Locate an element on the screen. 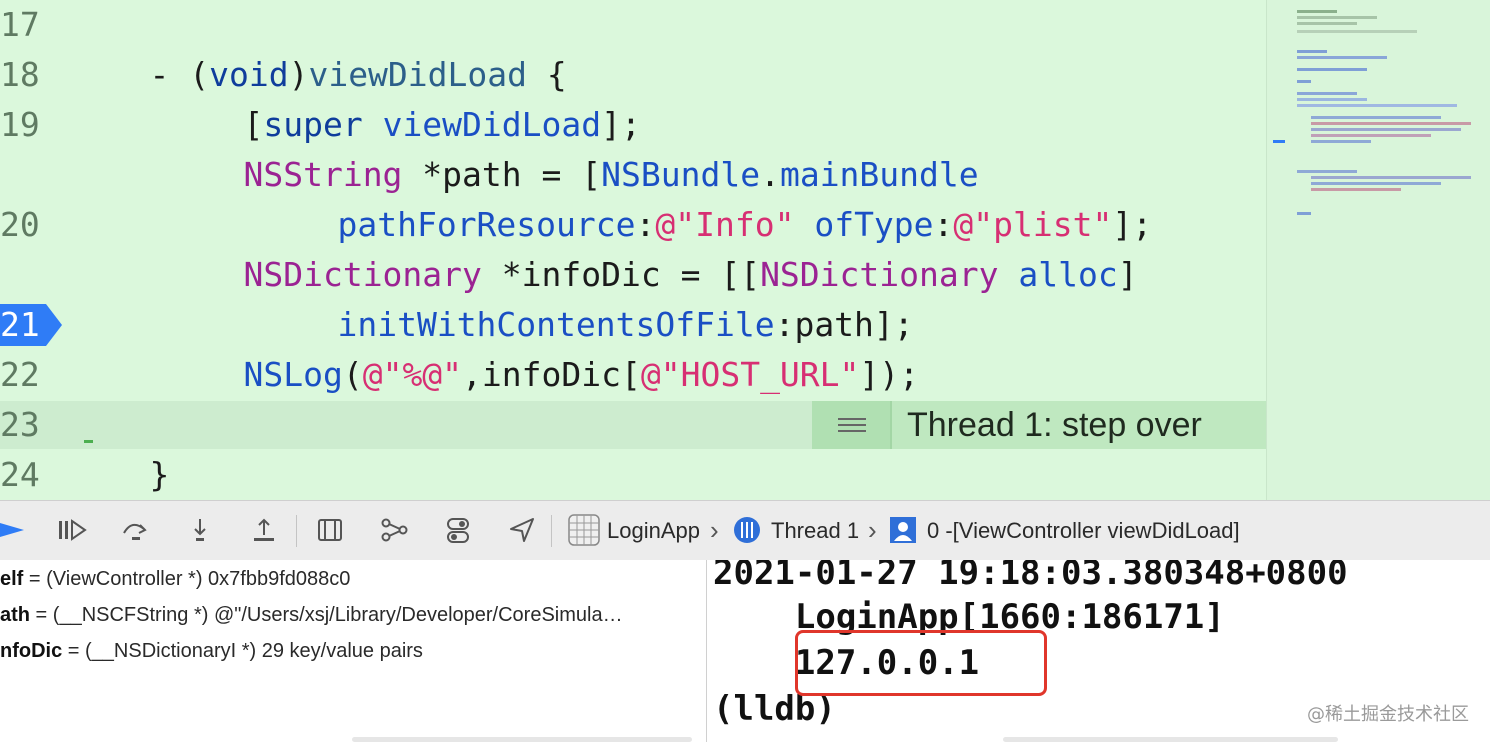  code-line-19: NSString *path = [NSBundle.mainBundle is located at coordinates (571, 147).